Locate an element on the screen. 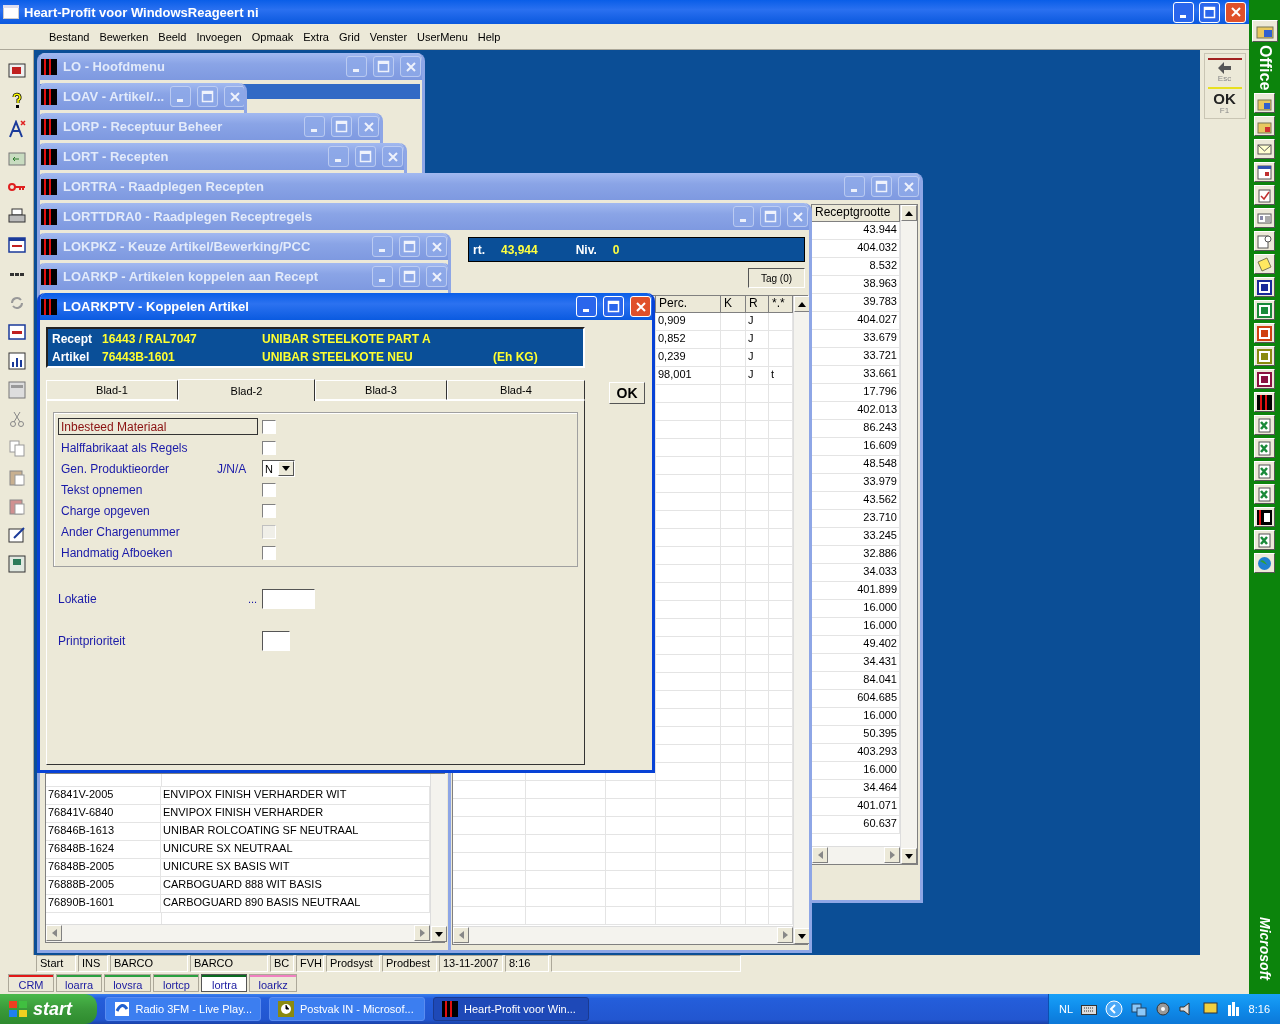 Image resolution: width=1280 pixels, height=1024 pixels. note-icon is located at coordinates (1264, 264).